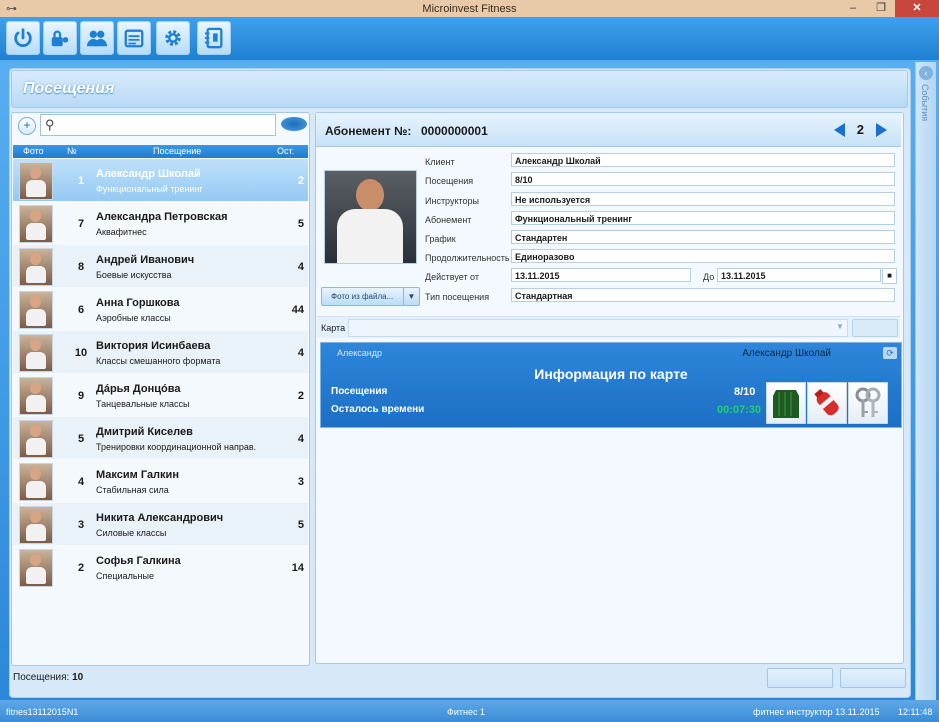 The width and height of the screenshot is (939, 722). I want to click on schedule-label: График, so click(440, 239).